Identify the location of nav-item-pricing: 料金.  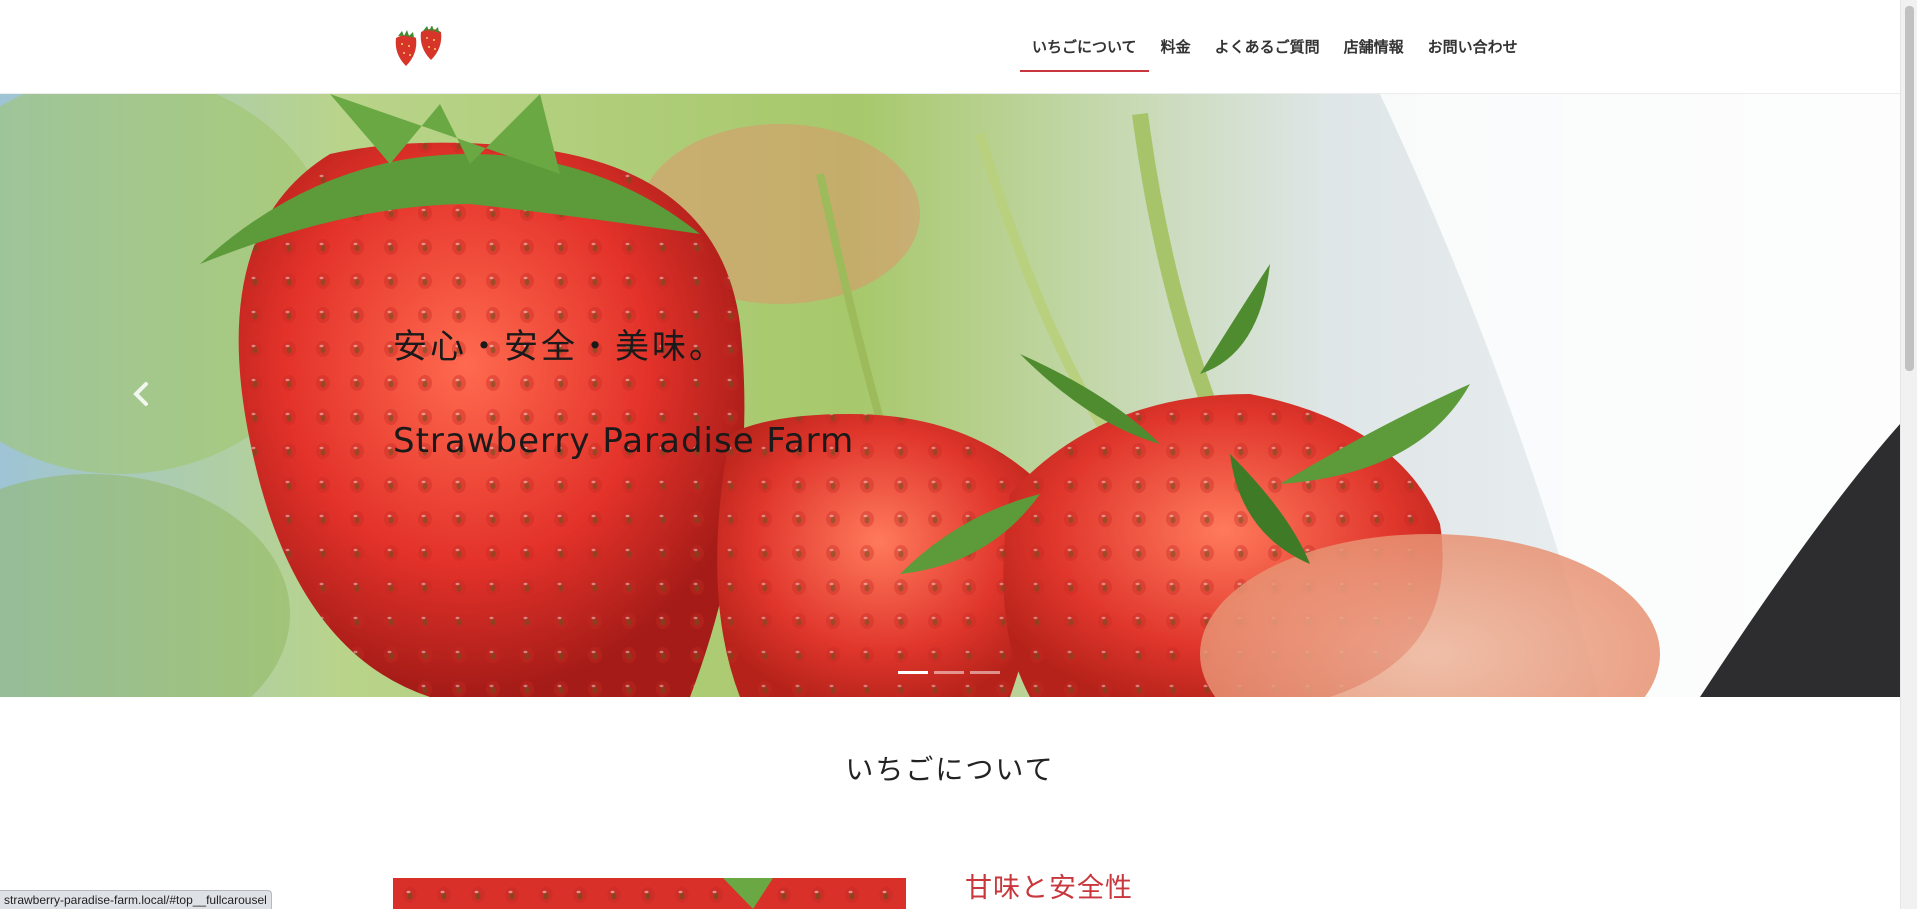
(1176, 47).